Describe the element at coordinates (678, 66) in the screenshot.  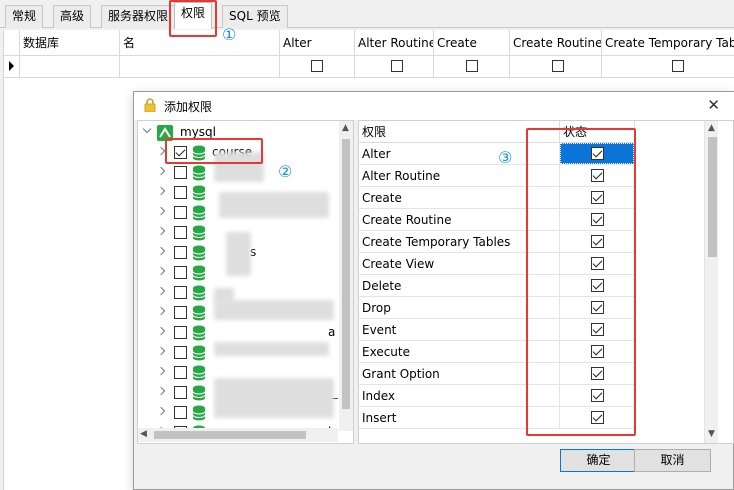
I see `create-temporary-tables-checkbox` at that location.